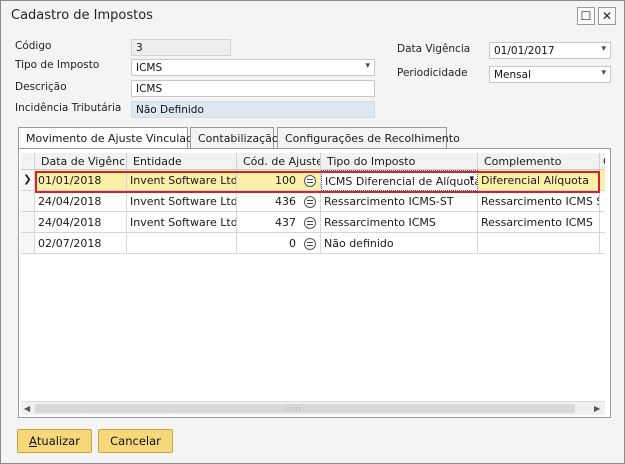  What do you see at coordinates (312, 16) in the screenshot?
I see `title-bar: Cadastro de Impostos ☐ ✕` at bounding box center [312, 16].